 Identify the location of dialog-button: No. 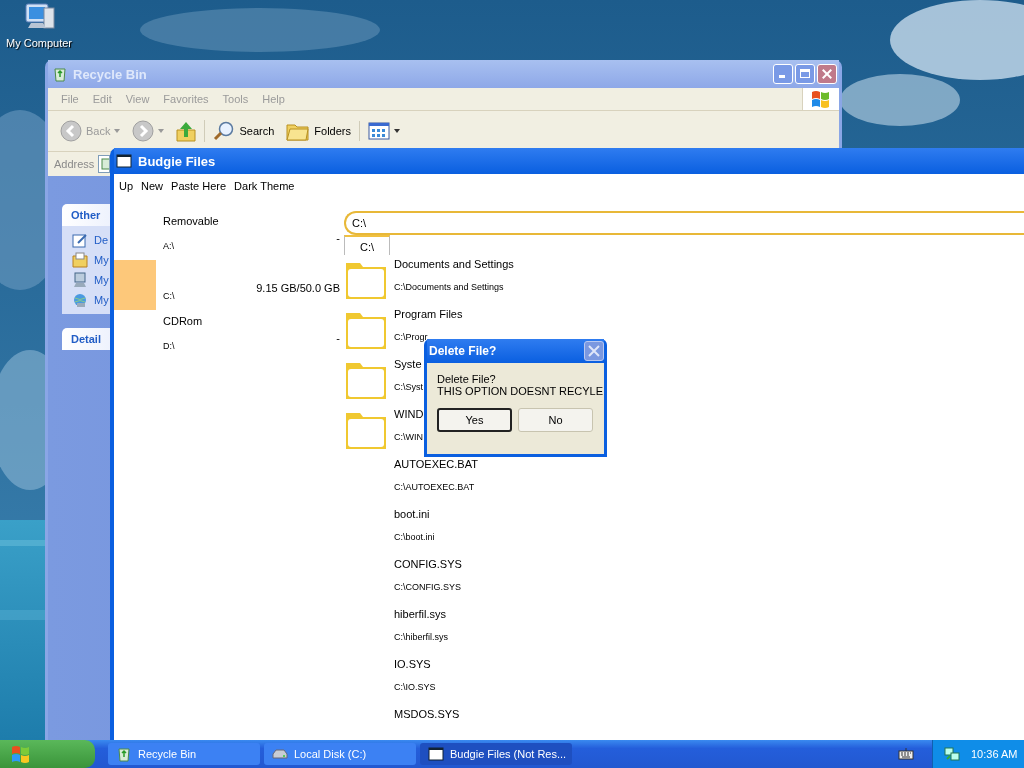
(555, 420).